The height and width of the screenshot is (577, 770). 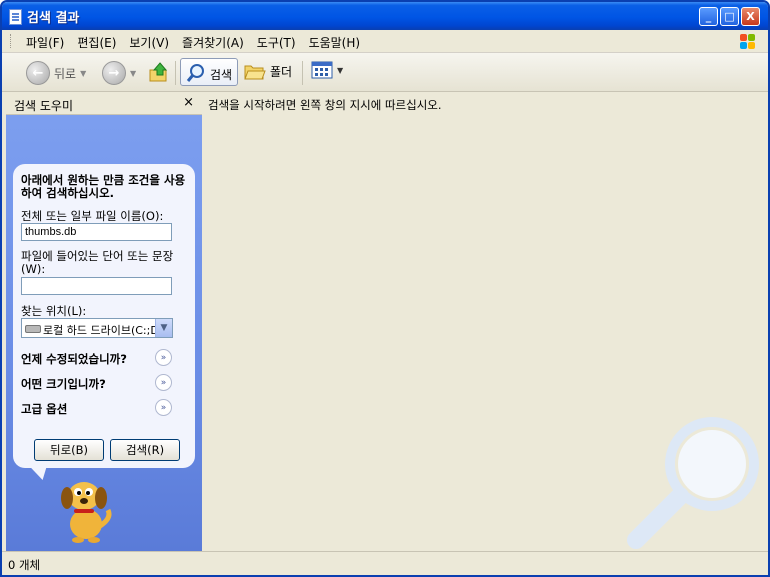 I want to click on search-prompt: 아래에서 원하는 만큼 조건을 사용하여 검색하십시오., so click(x=103, y=186).